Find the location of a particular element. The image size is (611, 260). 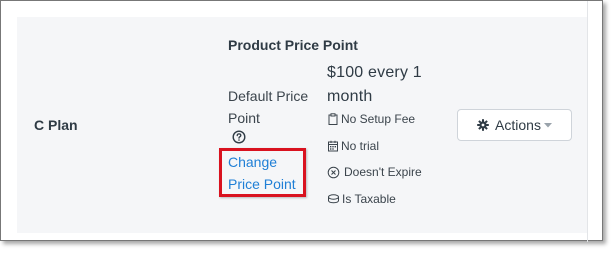

plan-name: C Plan is located at coordinates (56, 125).